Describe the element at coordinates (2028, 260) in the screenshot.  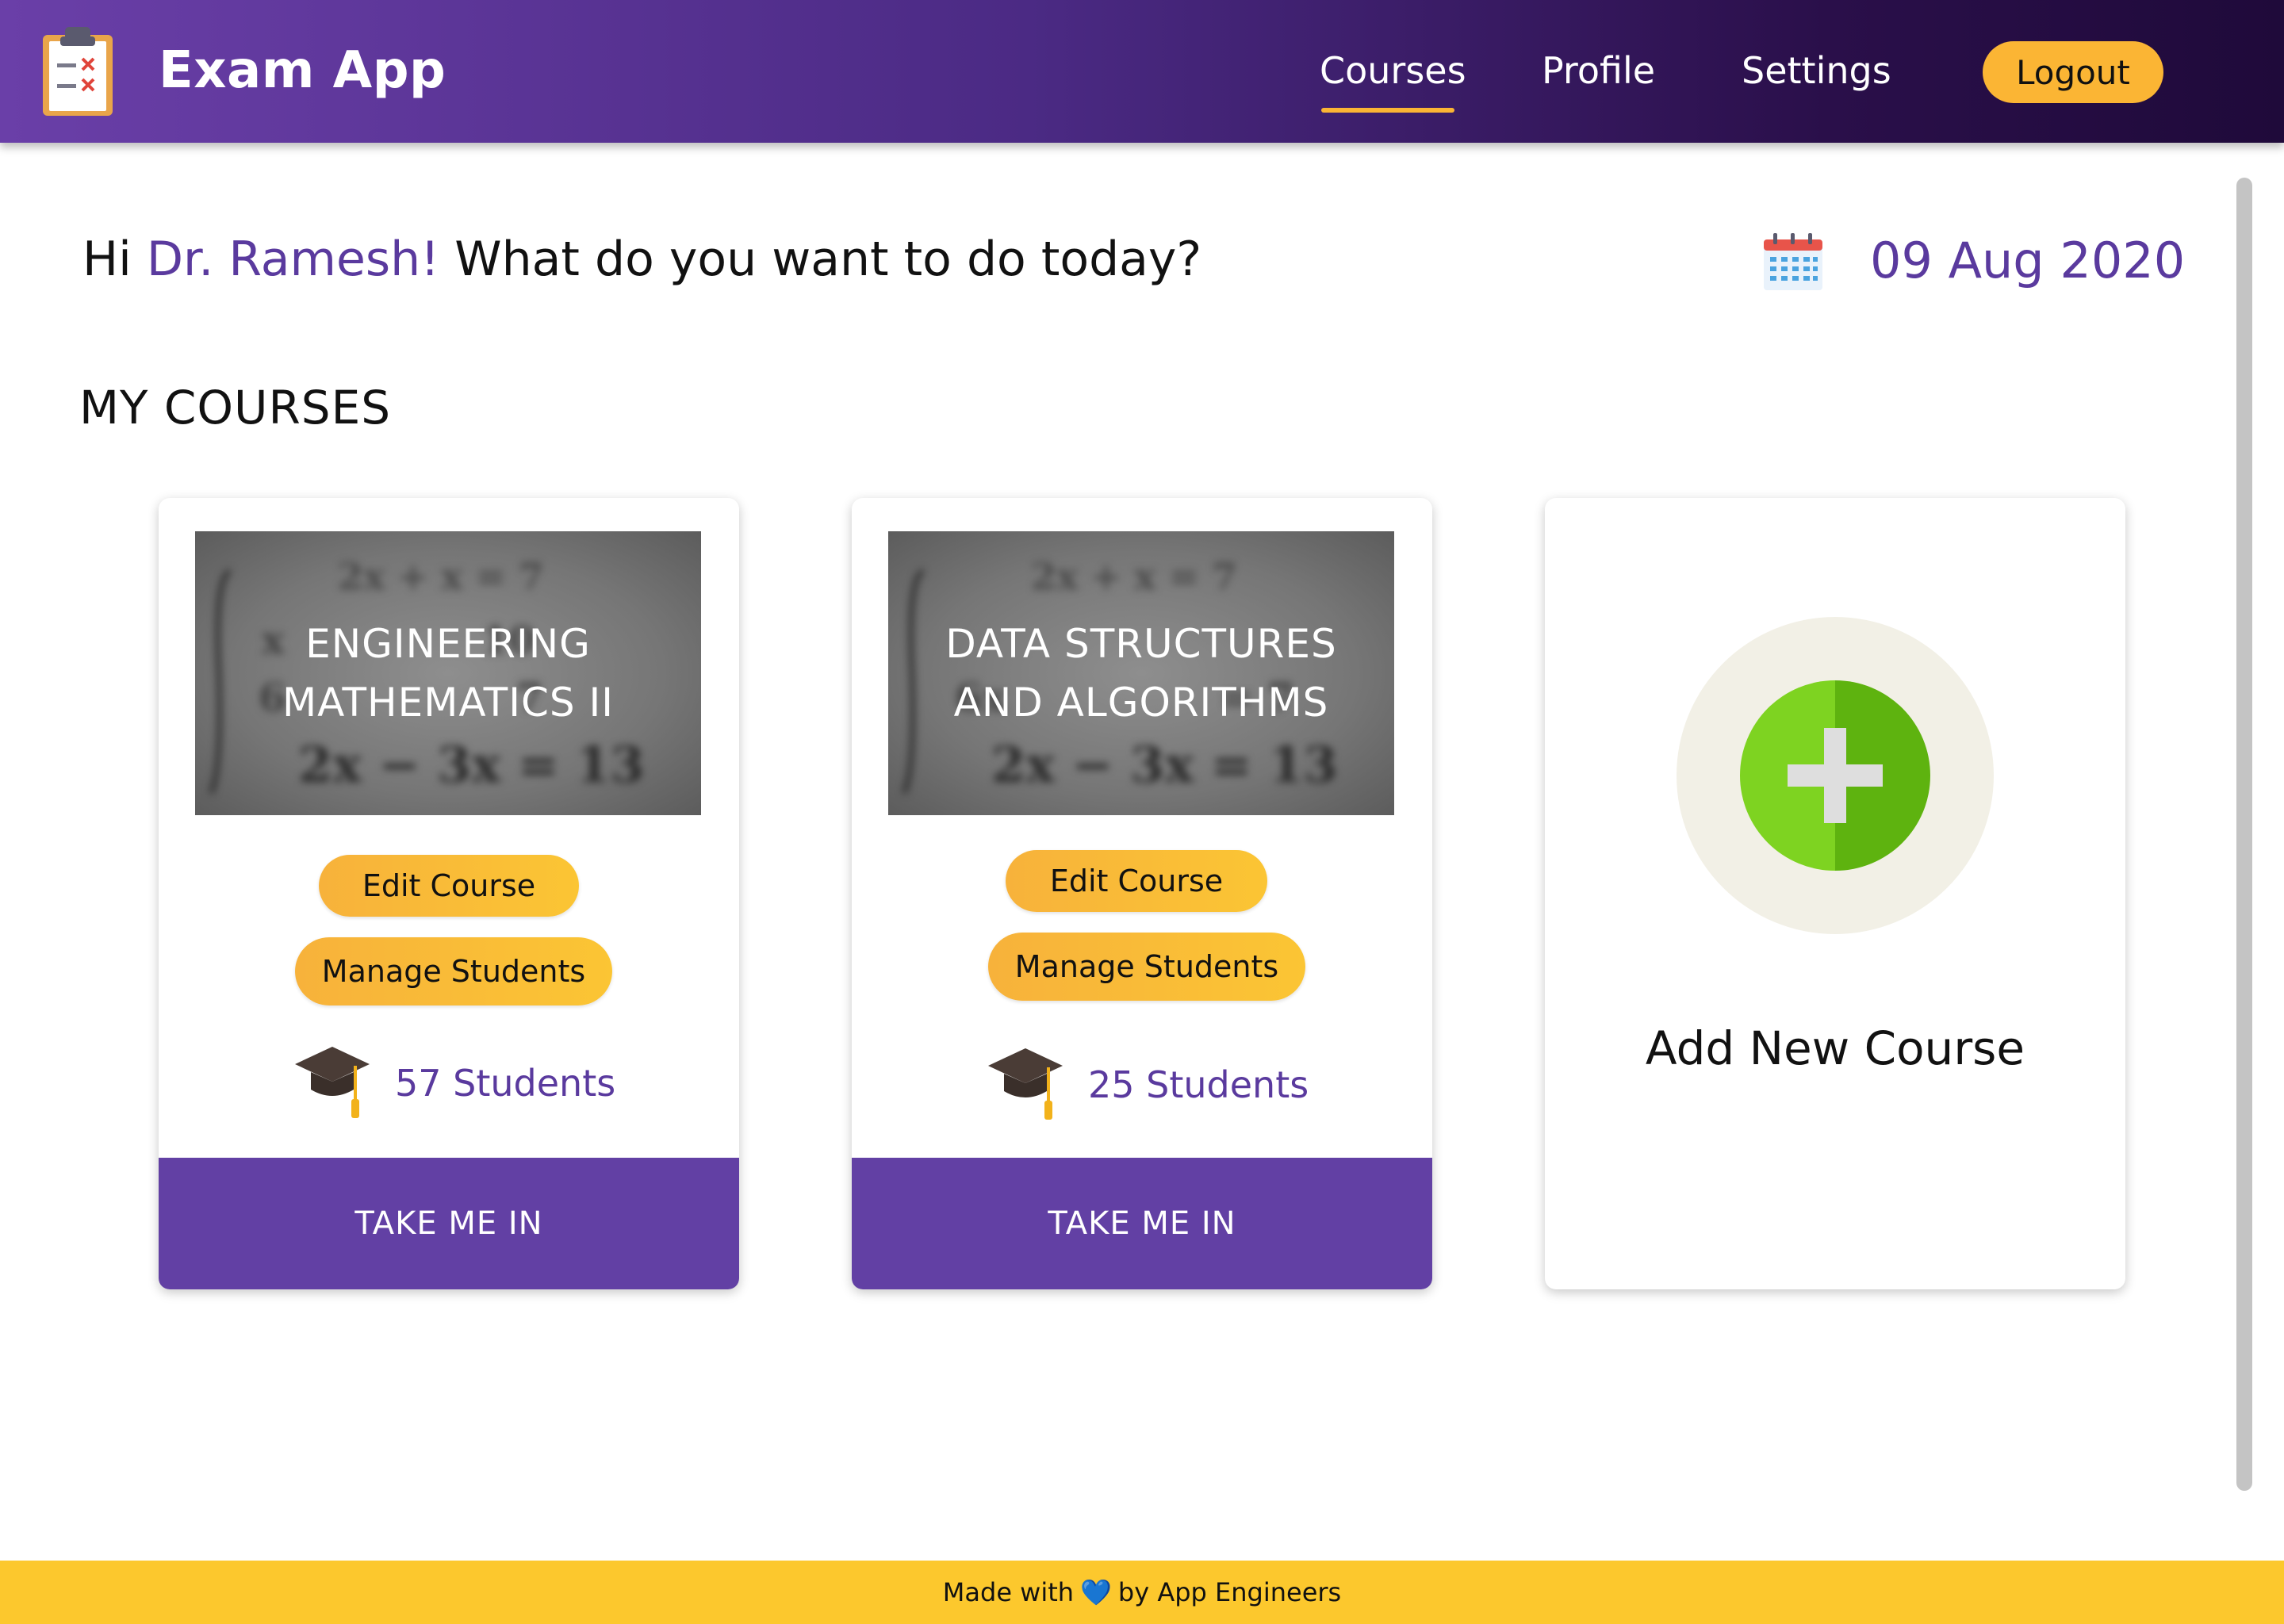
I see `current-date: 09 Aug 2020` at that location.